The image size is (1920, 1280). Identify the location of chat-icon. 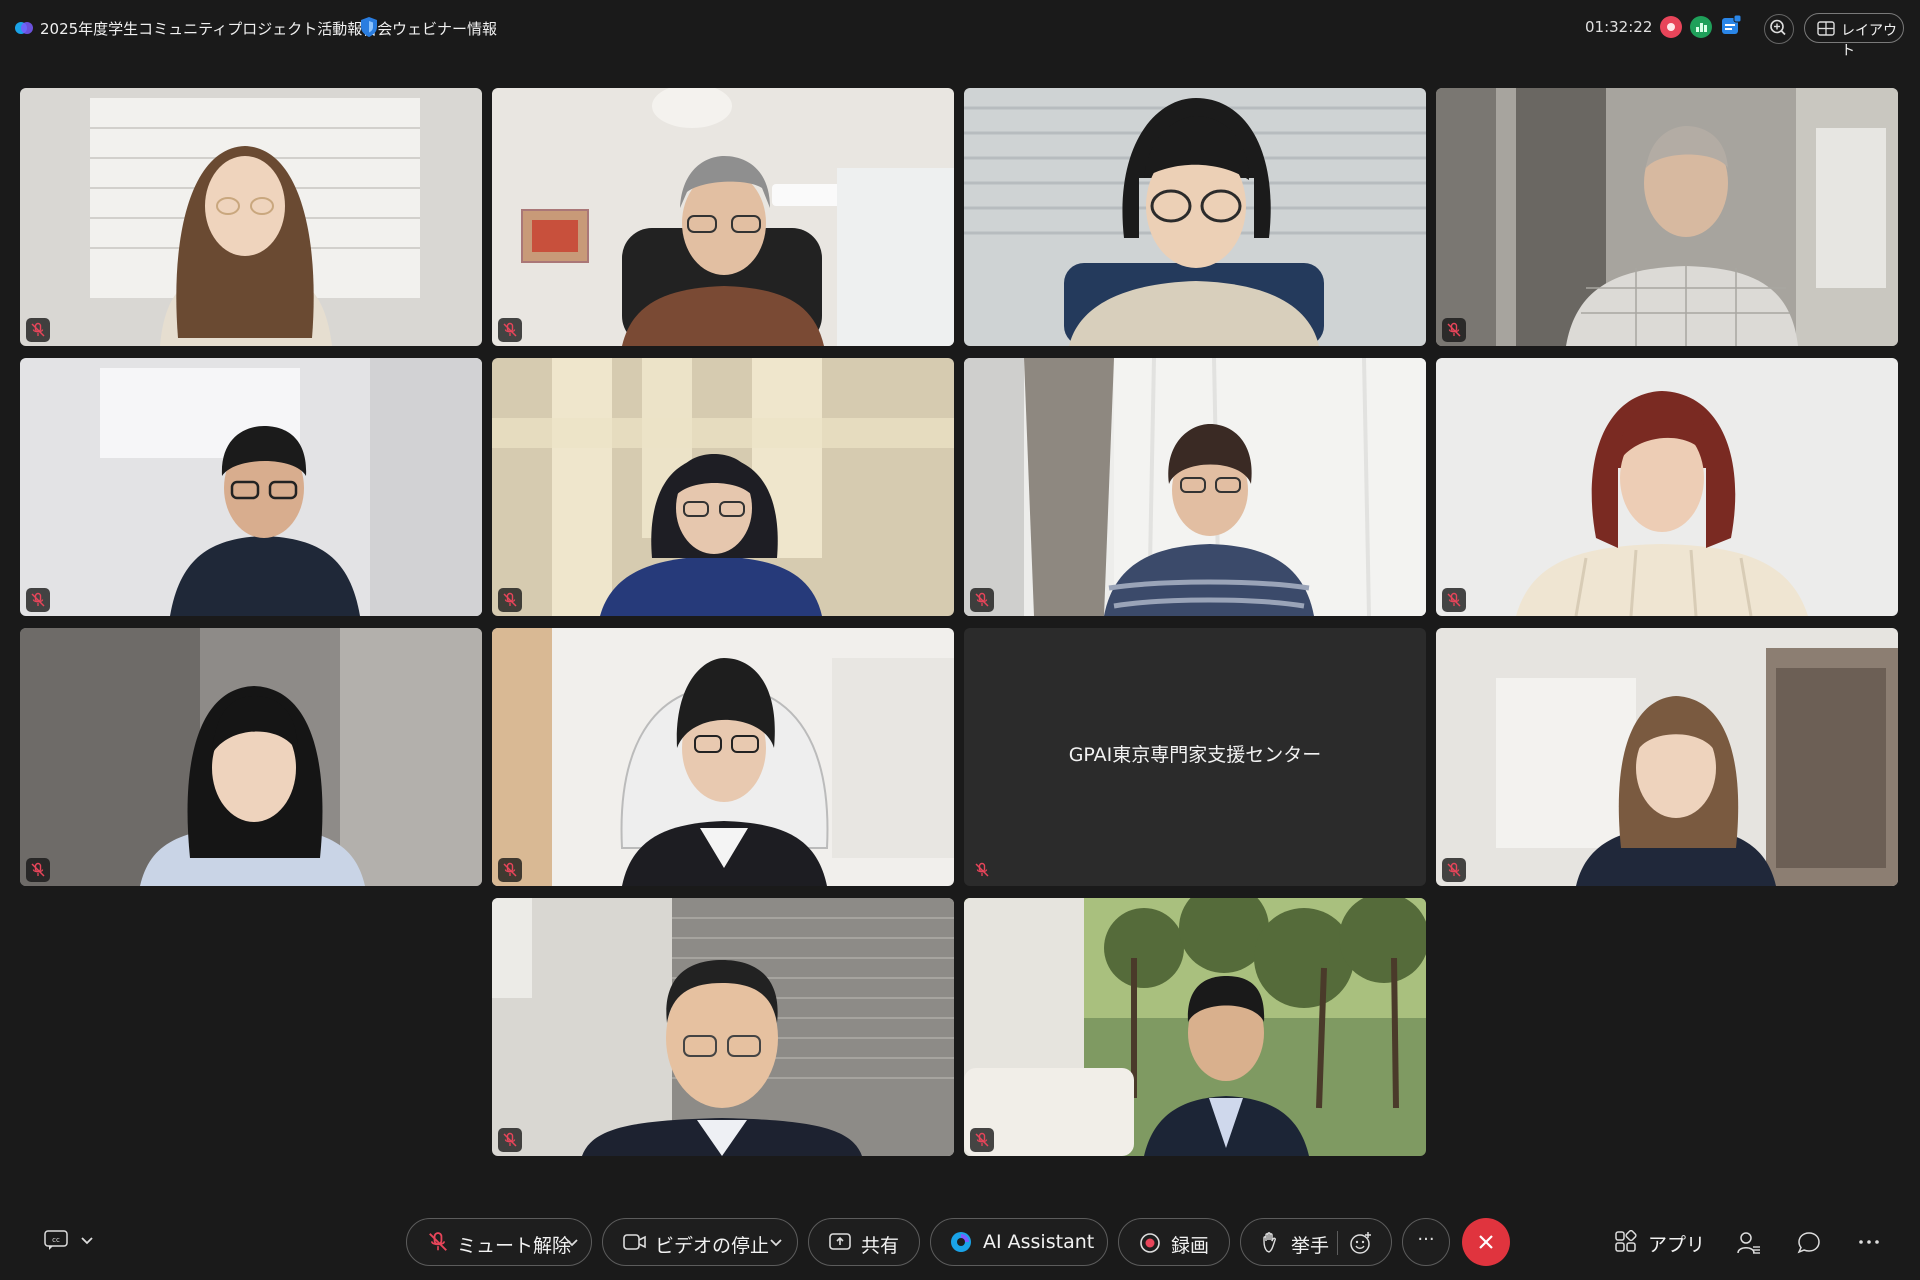
(1809, 1243).